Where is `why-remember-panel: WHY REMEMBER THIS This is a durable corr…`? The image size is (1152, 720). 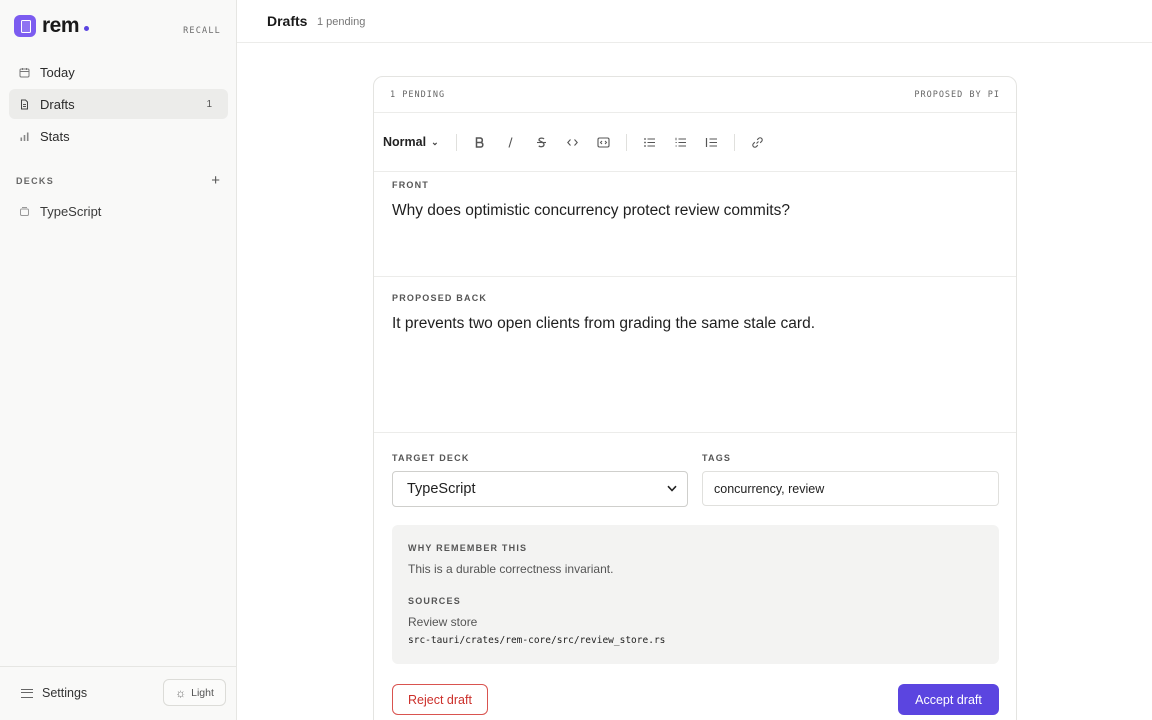
why-remember-panel: WHY REMEMBER THIS This is a durable corr… is located at coordinates (695, 594).